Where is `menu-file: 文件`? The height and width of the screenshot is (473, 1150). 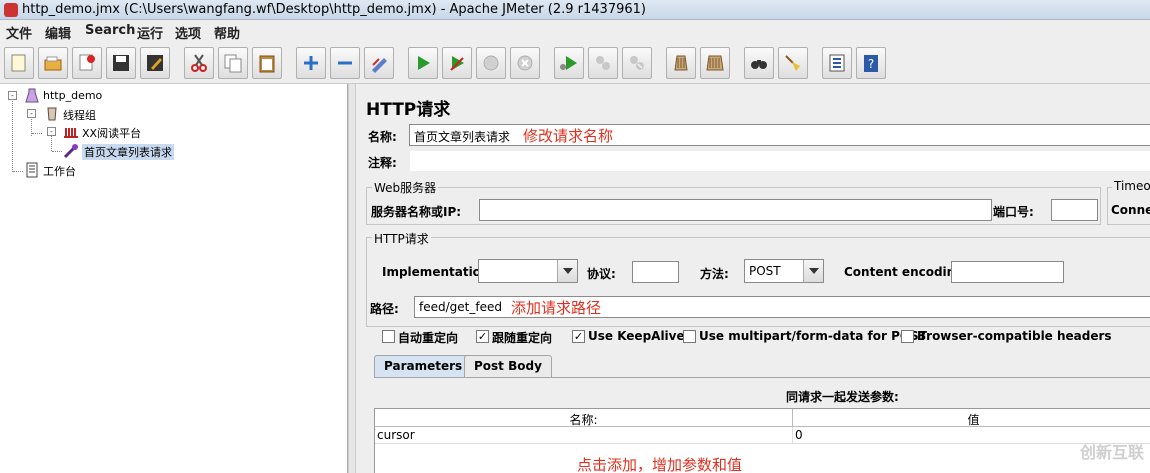
menu-file: 文件 is located at coordinates (19, 32).